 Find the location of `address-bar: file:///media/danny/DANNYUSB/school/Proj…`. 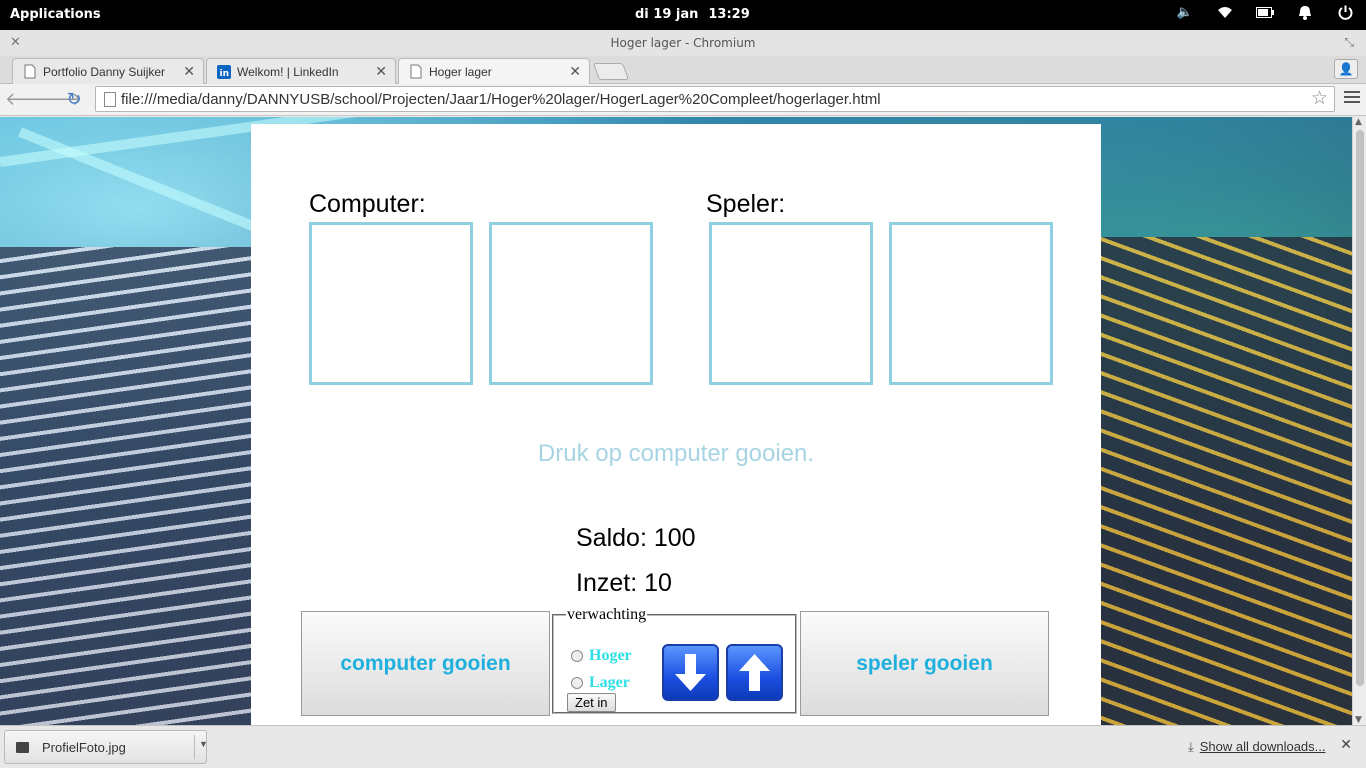

address-bar: file:///media/danny/DANNYUSB/school/Proj… is located at coordinates (715, 99).